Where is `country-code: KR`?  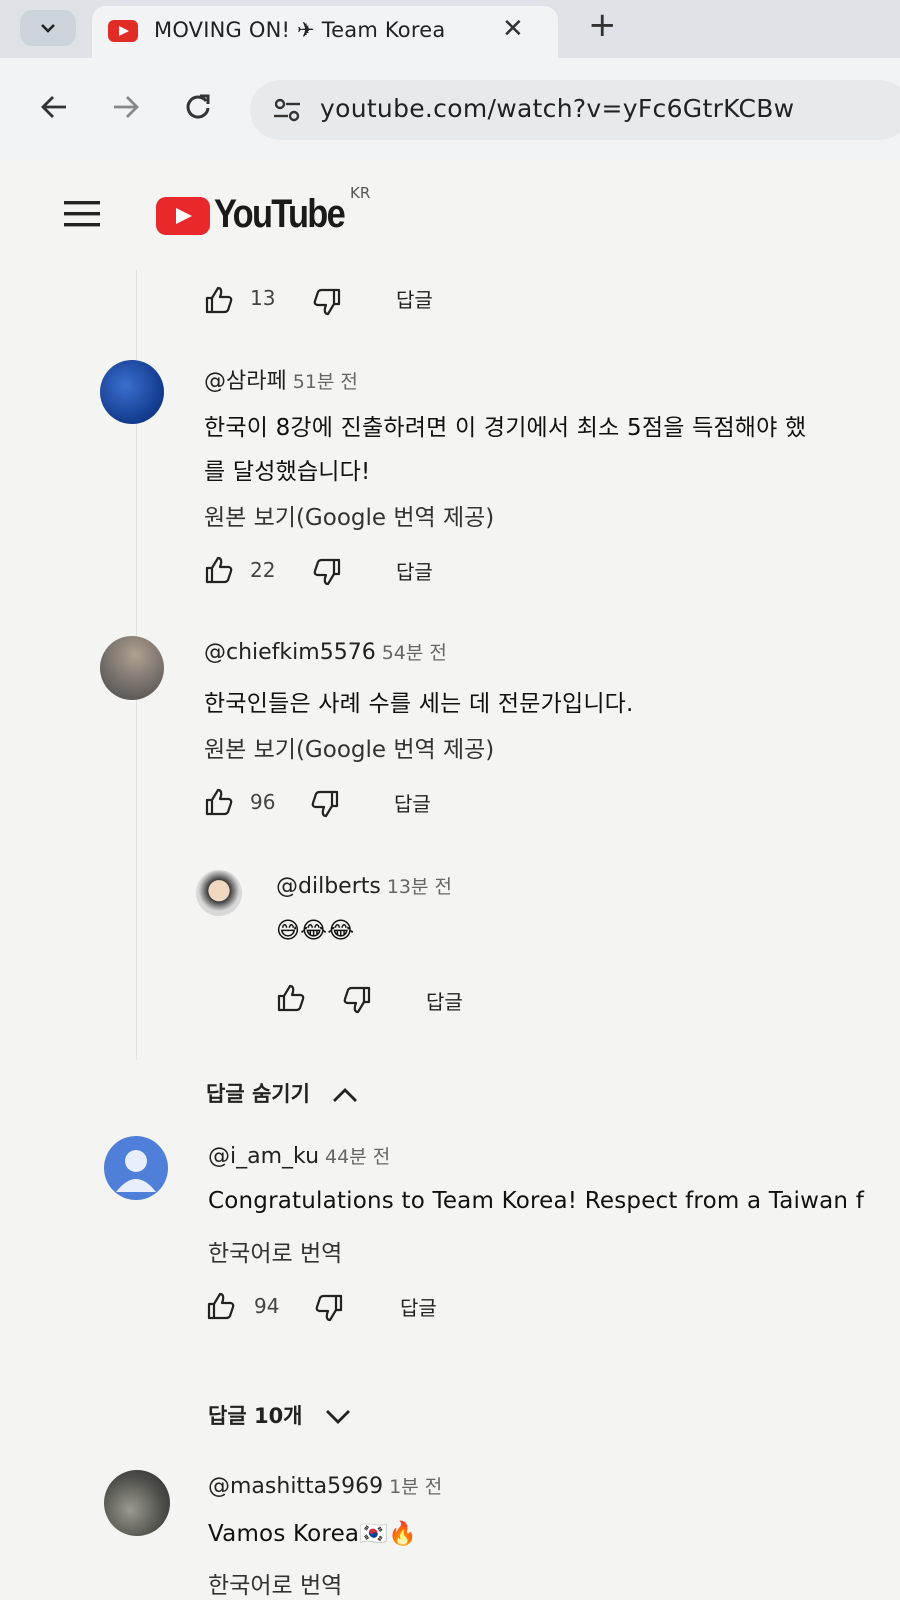 country-code: KR is located at coordinates (360, 193).